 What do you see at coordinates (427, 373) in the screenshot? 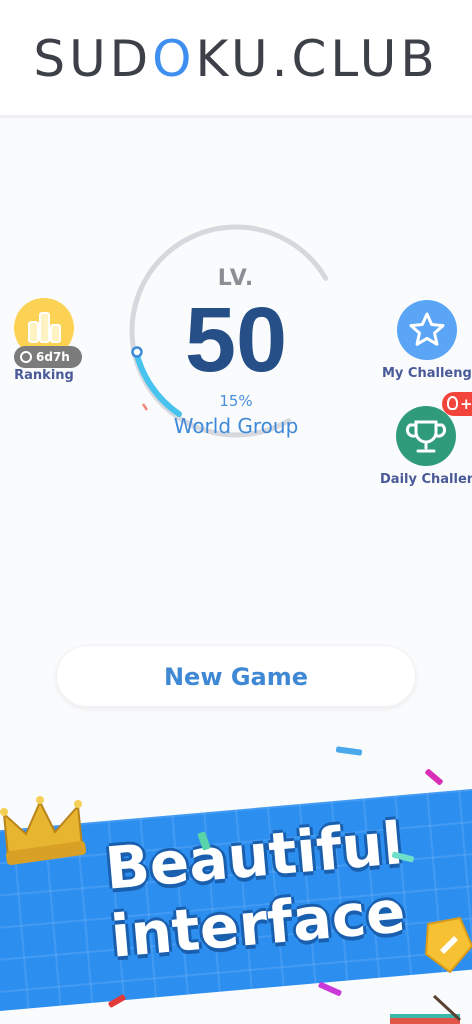
I see `my-challenge-label: My Challenge` at bounding box center [427, 373].